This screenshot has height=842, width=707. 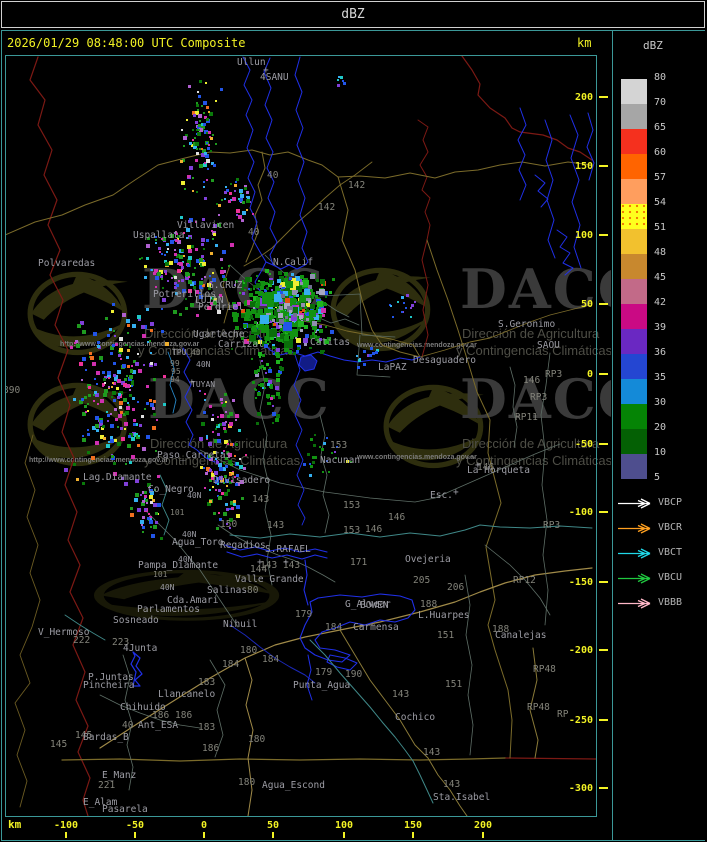 What do you see at coordinates (670, 577) in the screenshot?
I see `legend-arrow-label: VBCU` at bounding box center [670, 577].